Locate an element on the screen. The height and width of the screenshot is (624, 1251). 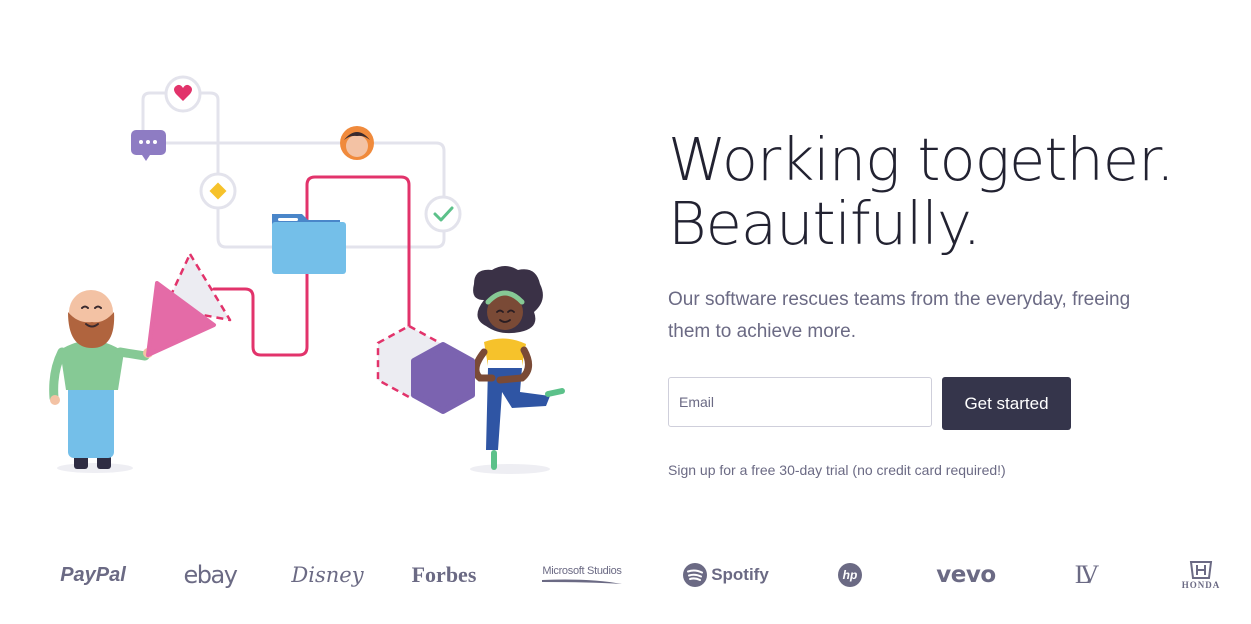
heart-bubble-icon is located at coordinates (183, 94).